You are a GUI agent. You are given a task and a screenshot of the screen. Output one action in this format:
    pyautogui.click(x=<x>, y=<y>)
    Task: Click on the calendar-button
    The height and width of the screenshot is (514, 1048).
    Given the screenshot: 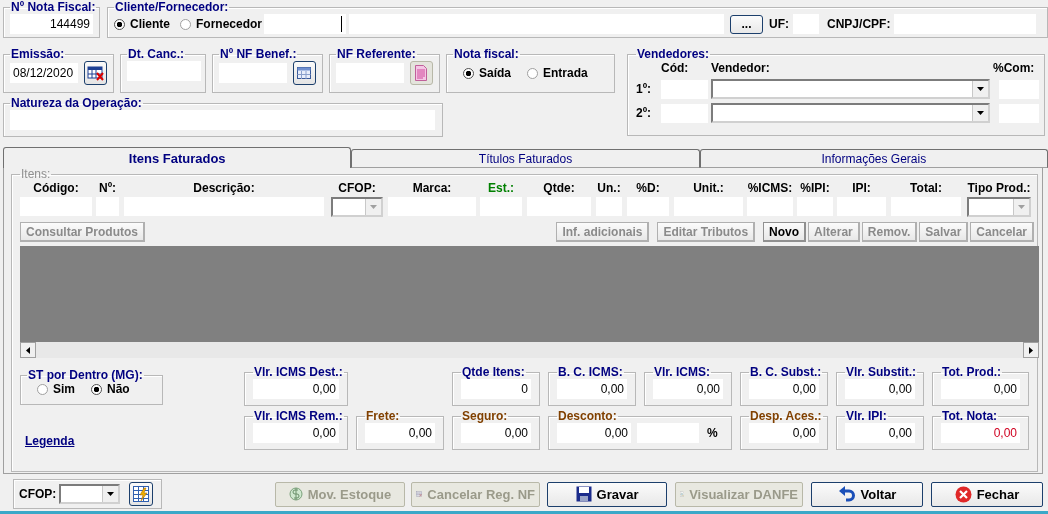 What is the action you would take?
    pyautogui.click(x=304, y=73)
    